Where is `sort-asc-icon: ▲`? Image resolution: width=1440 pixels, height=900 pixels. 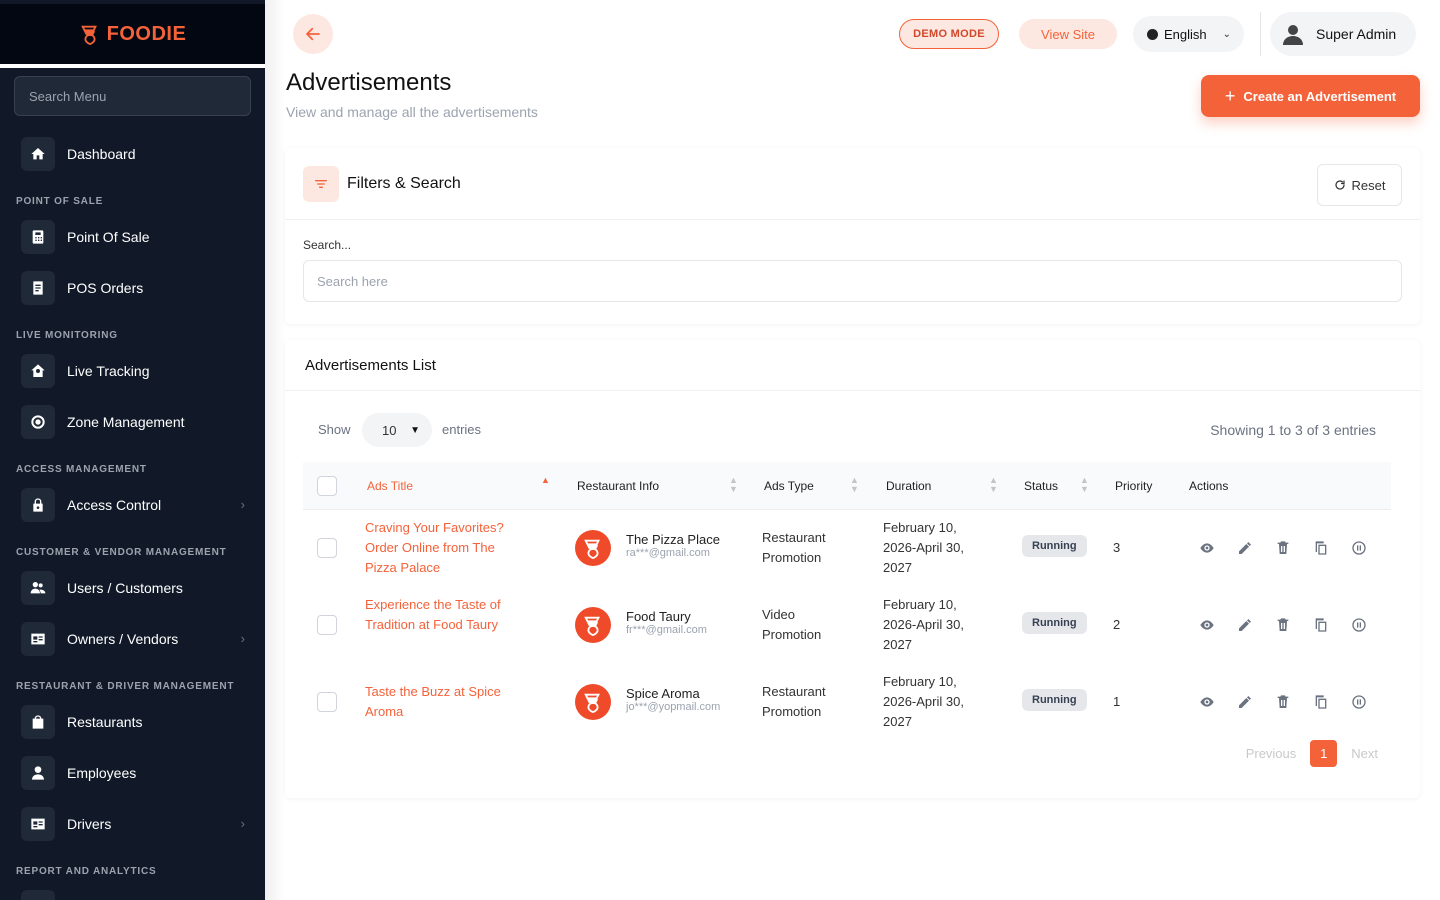 sort-asc-icon: ▲ is located at coordinates (545, 480).